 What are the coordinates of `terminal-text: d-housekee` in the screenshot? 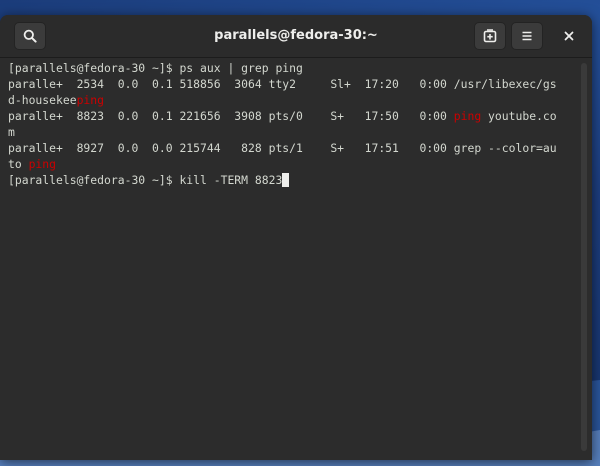 It's located at (42, 100).